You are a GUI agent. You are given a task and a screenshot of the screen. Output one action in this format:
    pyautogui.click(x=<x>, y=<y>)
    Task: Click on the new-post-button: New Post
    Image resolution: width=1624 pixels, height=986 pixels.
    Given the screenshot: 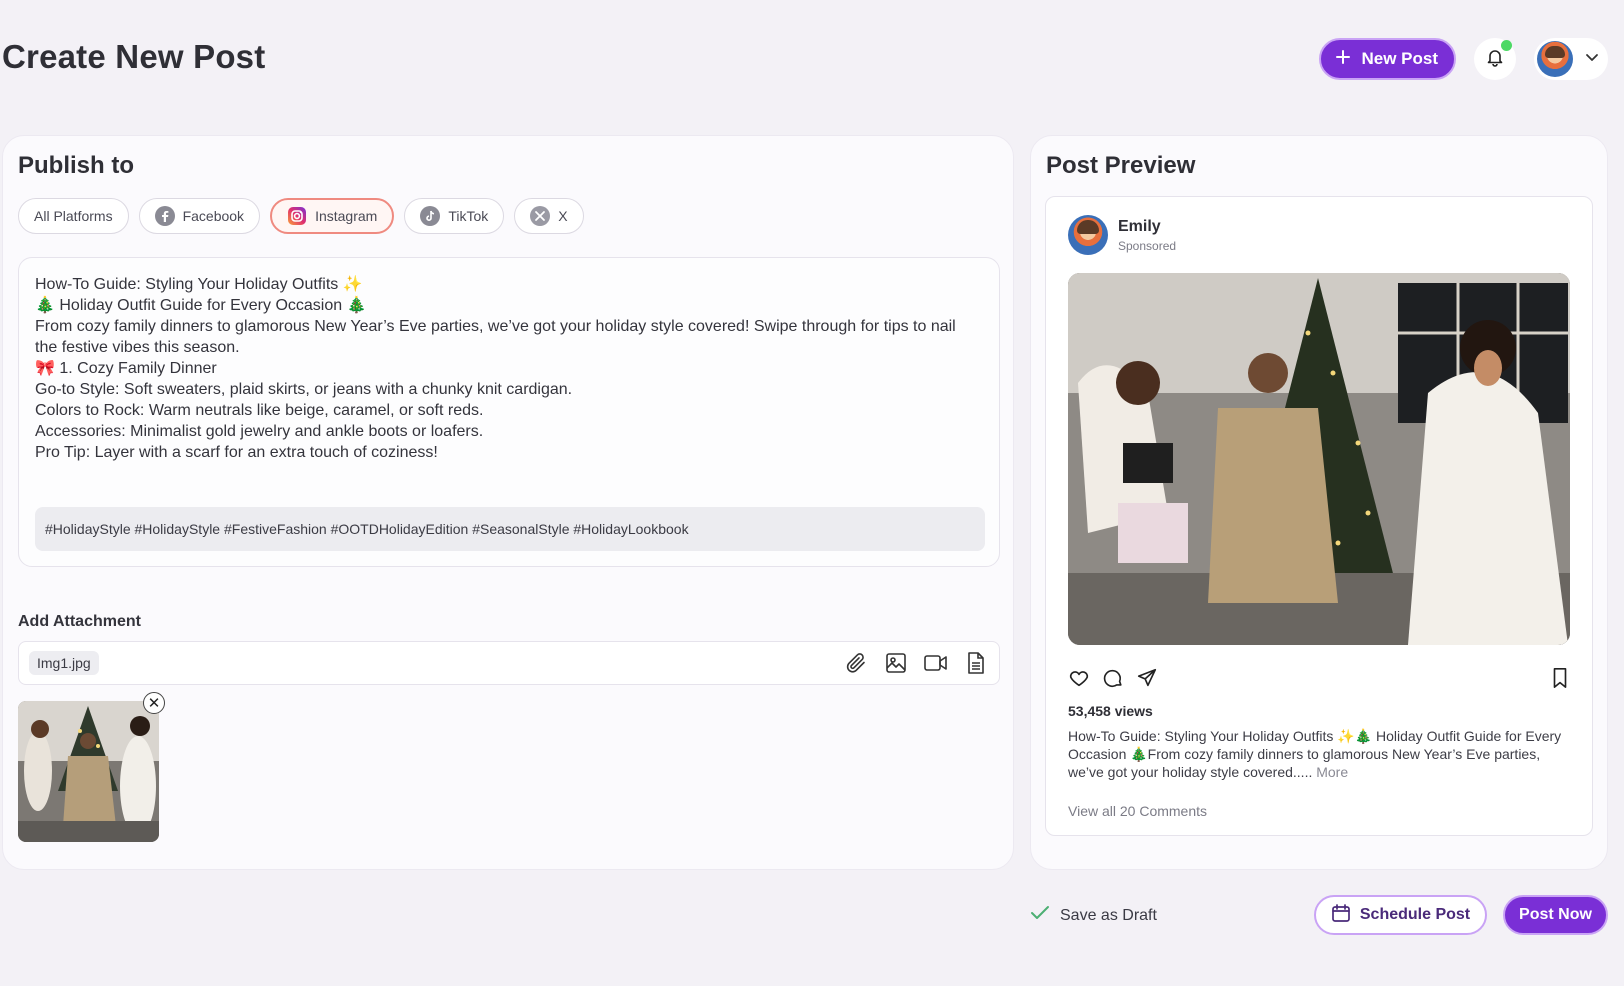 What is the action you would take?
    pyautogui.click(x=1387, y=59)
    